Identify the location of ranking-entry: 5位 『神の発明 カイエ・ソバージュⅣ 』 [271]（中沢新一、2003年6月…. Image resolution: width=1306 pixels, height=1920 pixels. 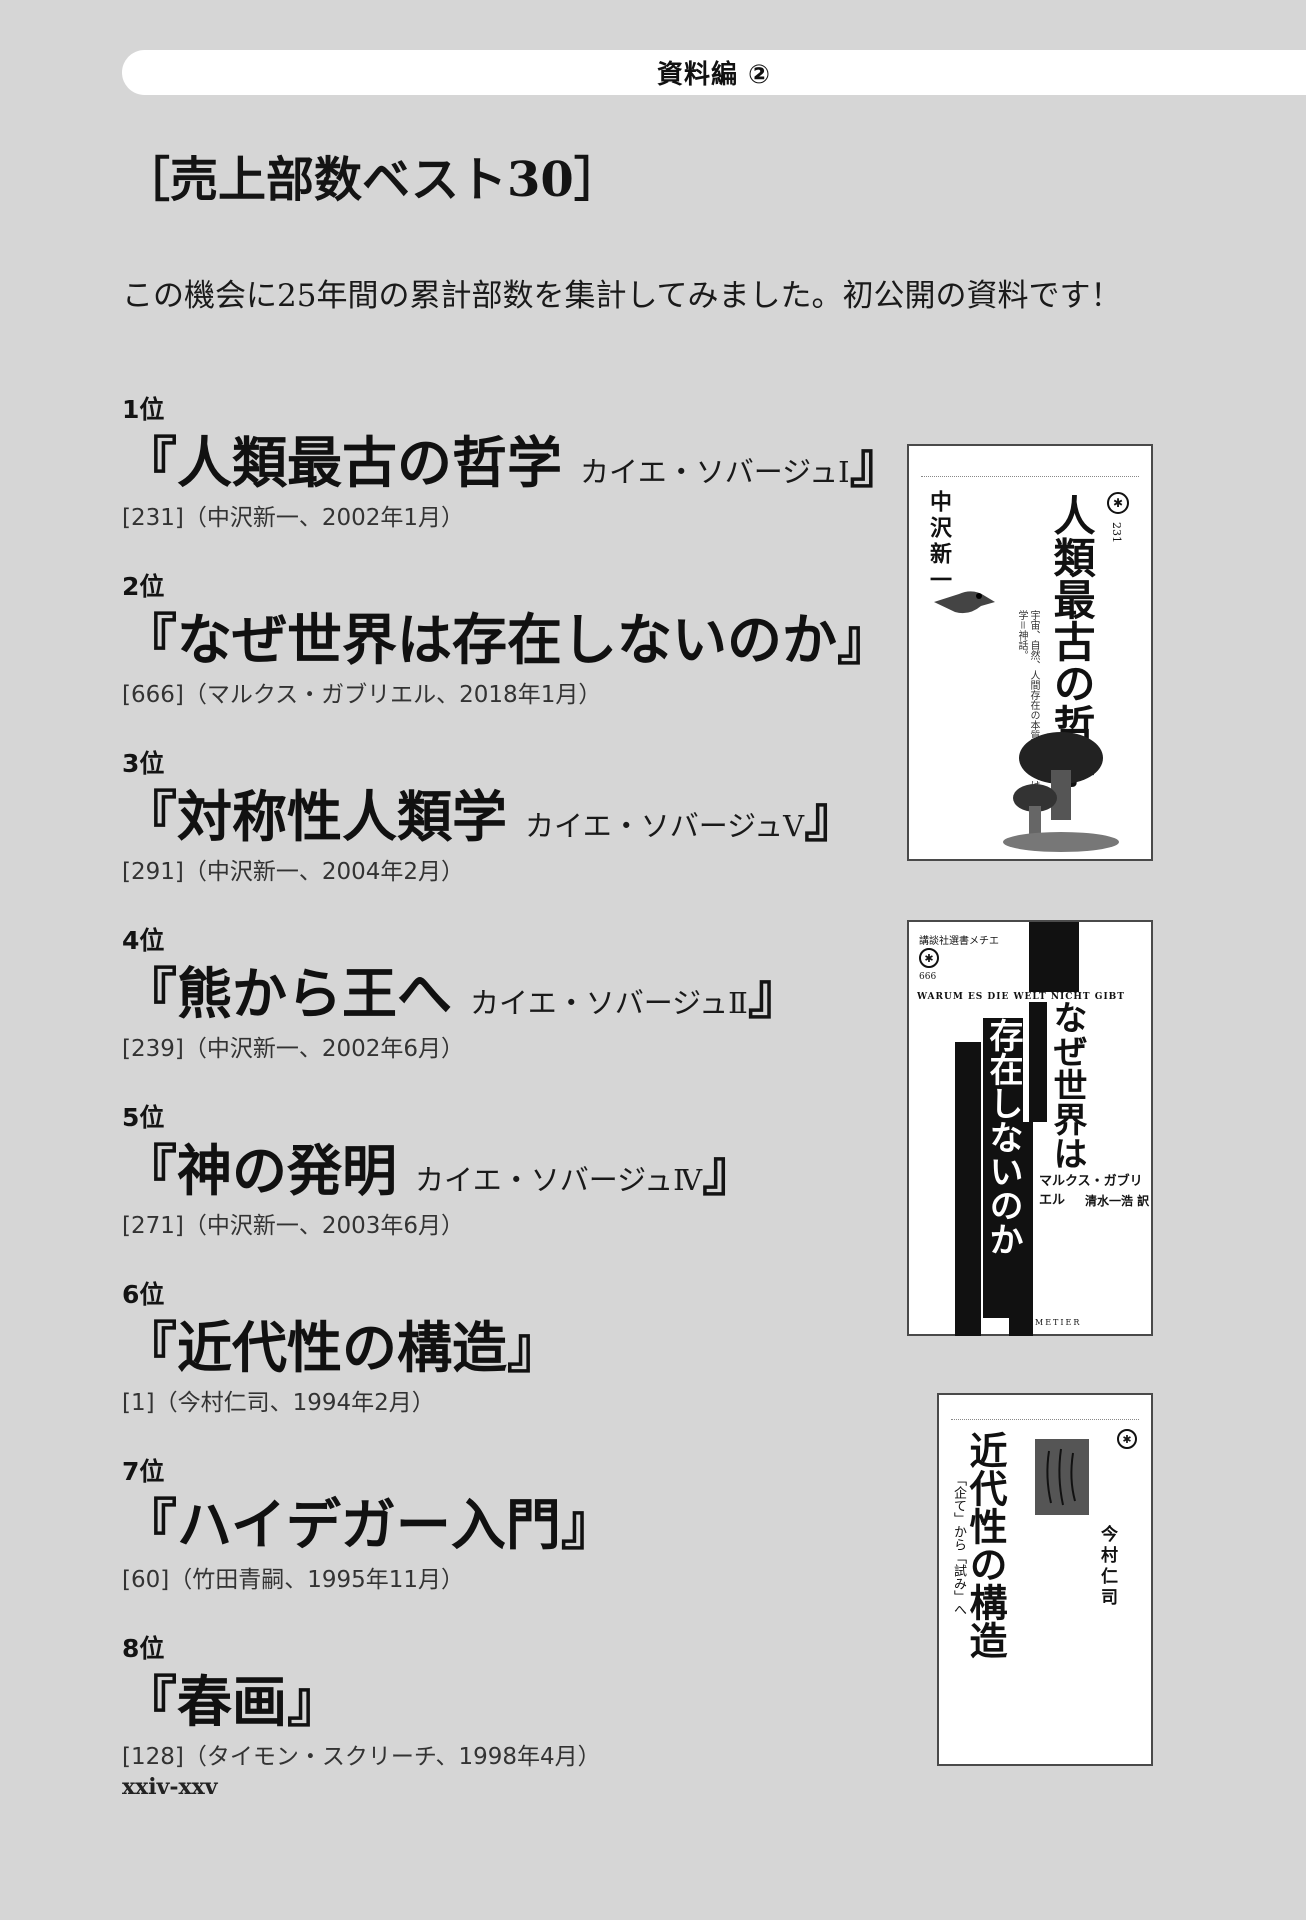
(512, 1191).